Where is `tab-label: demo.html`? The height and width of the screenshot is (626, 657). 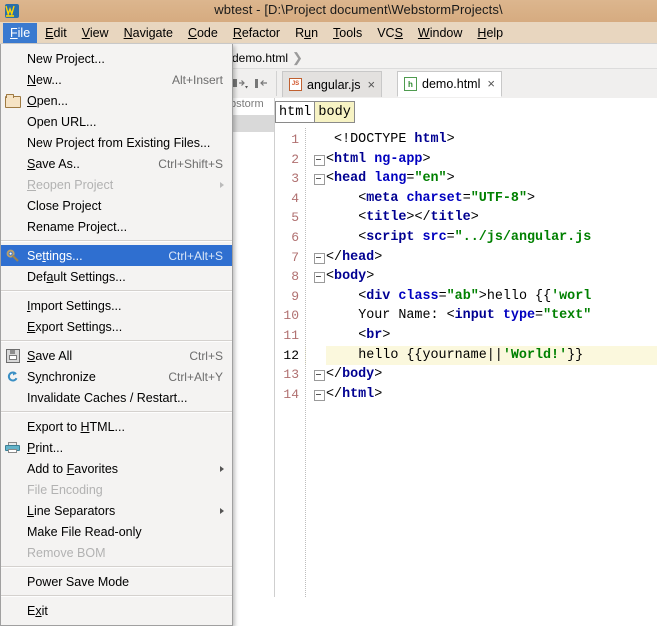
tab-label: demo.html is located at coordinates (451, 84).